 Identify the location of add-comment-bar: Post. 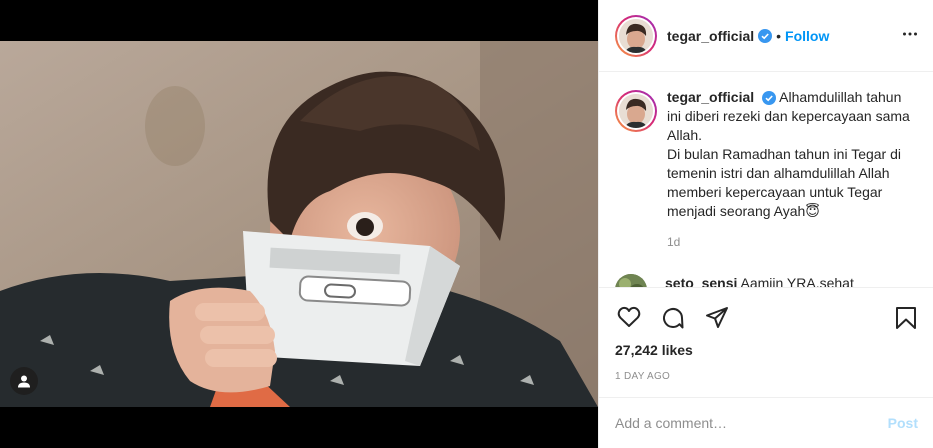
(766, 422).